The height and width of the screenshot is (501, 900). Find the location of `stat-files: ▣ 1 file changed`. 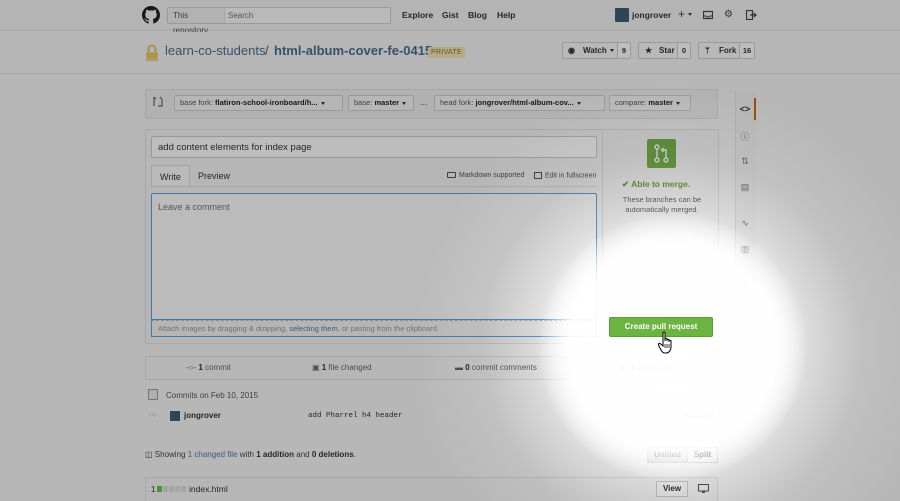

stat-files: ▣ 1 file changed is located at coordinates (342, 367).